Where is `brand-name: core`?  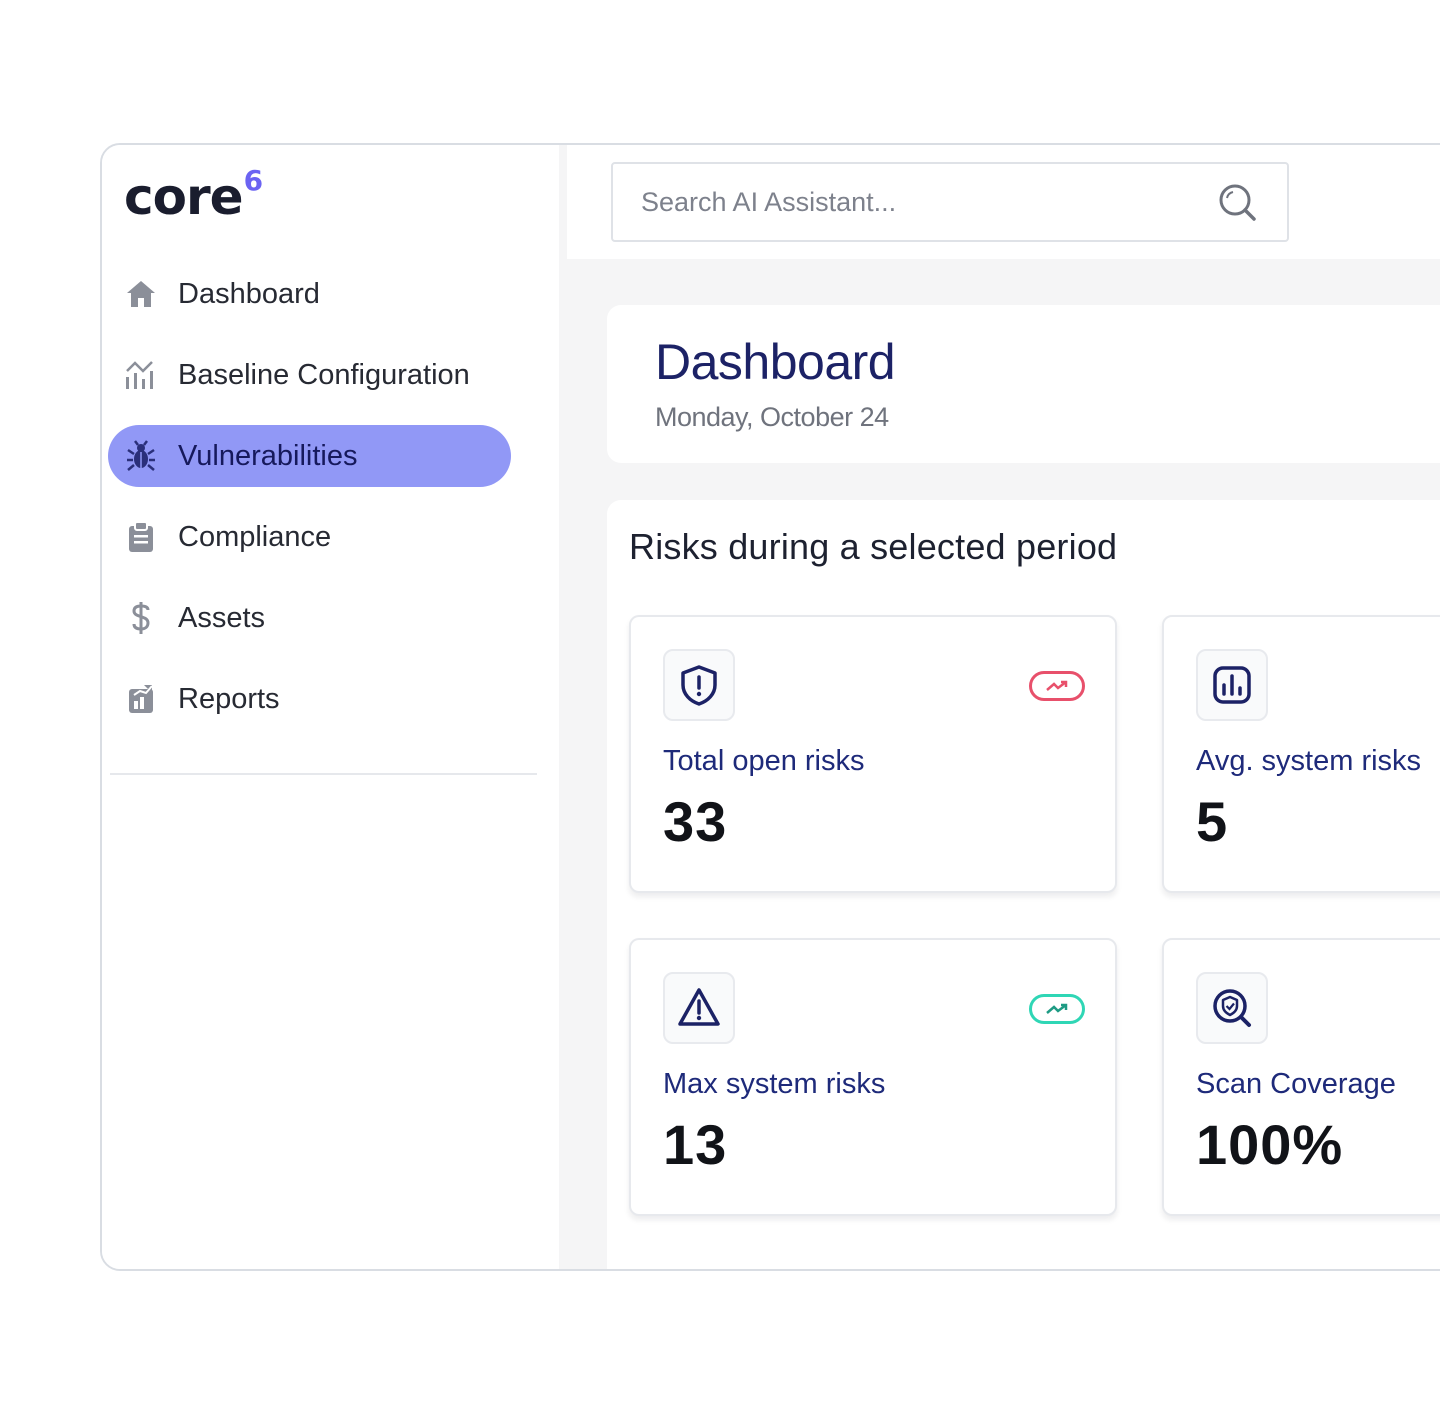 brand-name: core is located at coordinates (184, 197).